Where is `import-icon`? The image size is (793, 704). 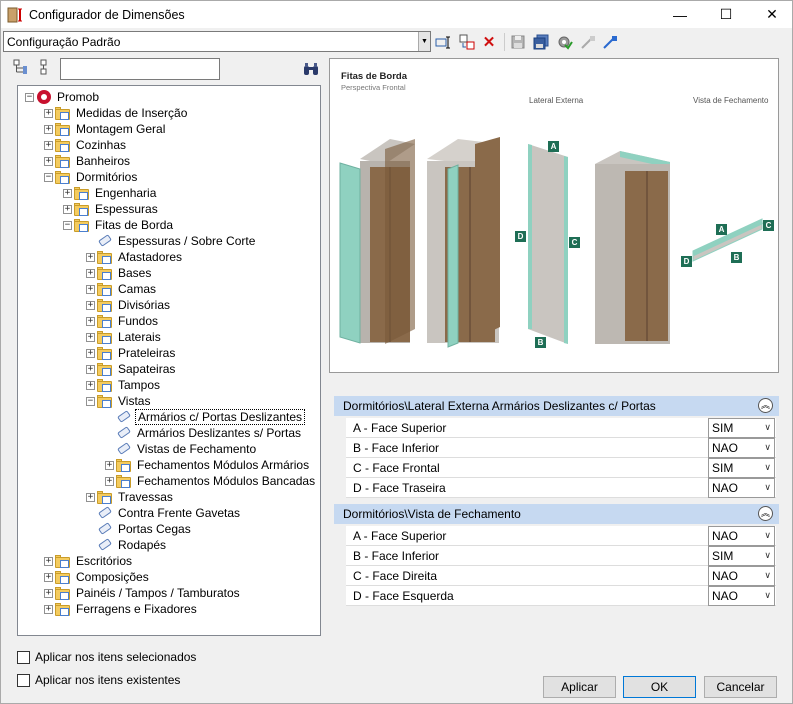
import-icon is located at coordinates (588, 42).